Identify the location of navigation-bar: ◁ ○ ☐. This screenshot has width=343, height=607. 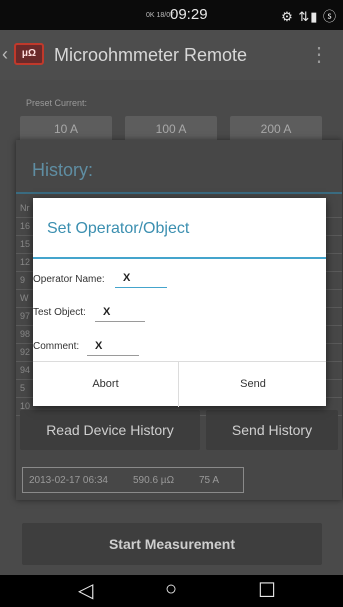
(171, 591).